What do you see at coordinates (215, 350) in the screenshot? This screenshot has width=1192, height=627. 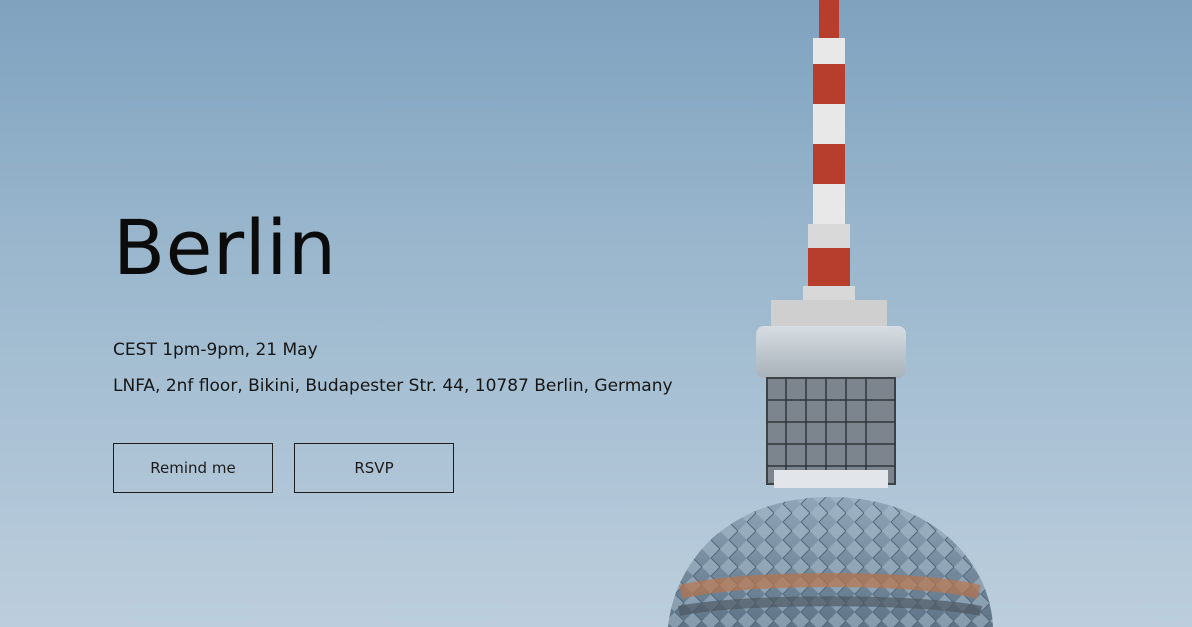 I see `event-time: CEST 1pm-9pm, 21 May` at bounding box center [215, 350].